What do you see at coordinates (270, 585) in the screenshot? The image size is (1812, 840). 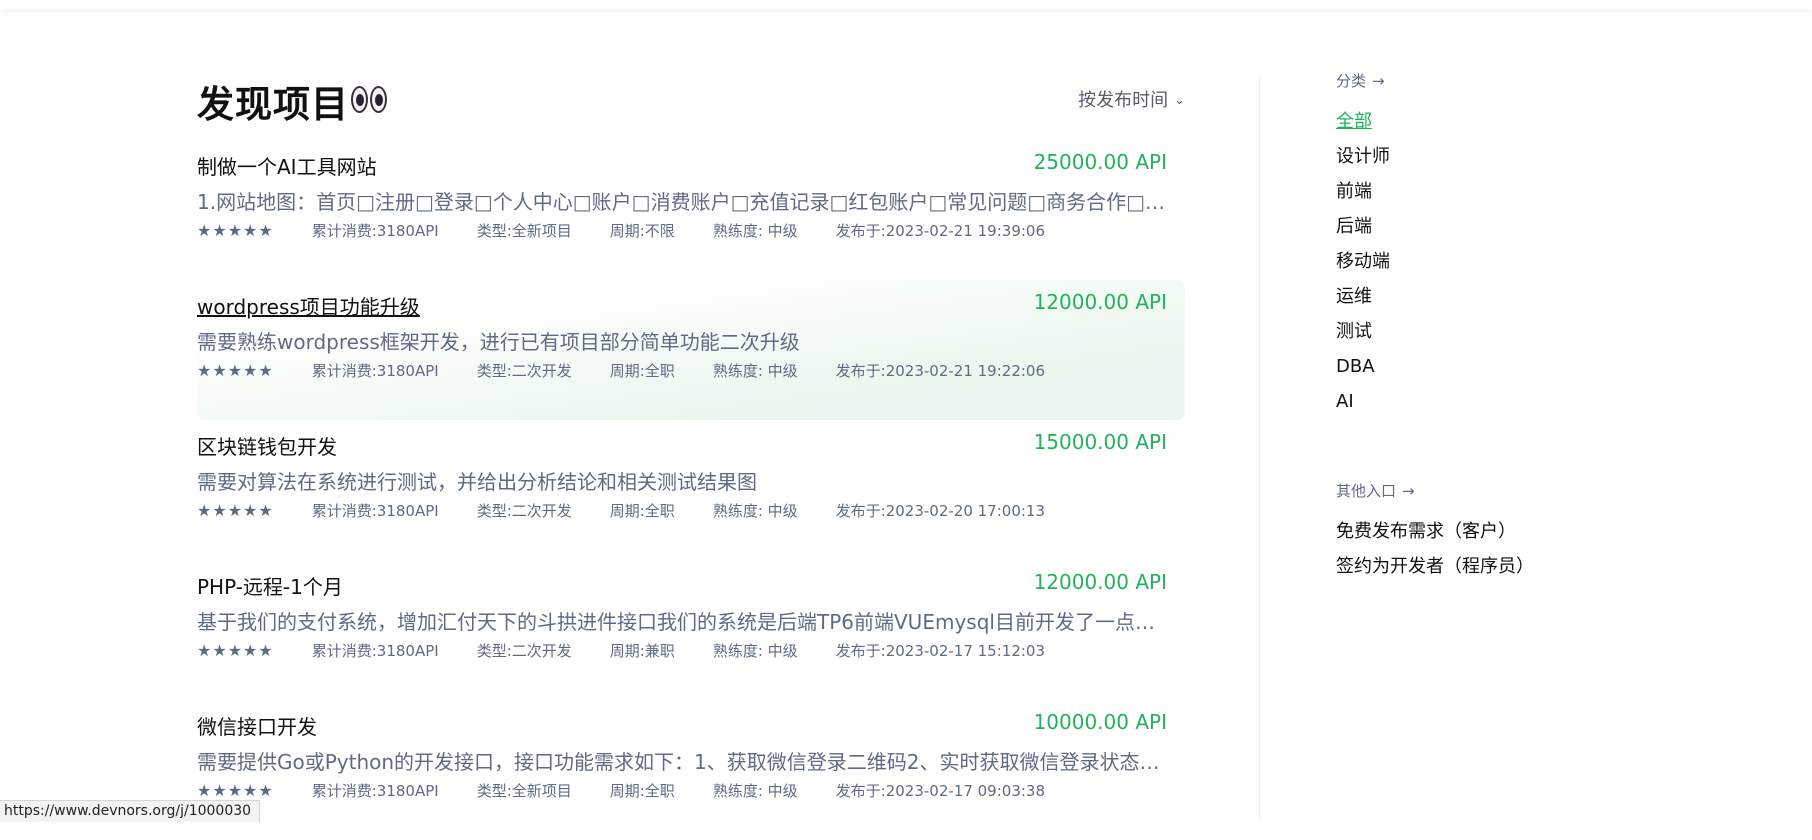 I see `project-title: PHP-远程-1个月` at bounding box center [270, 585].